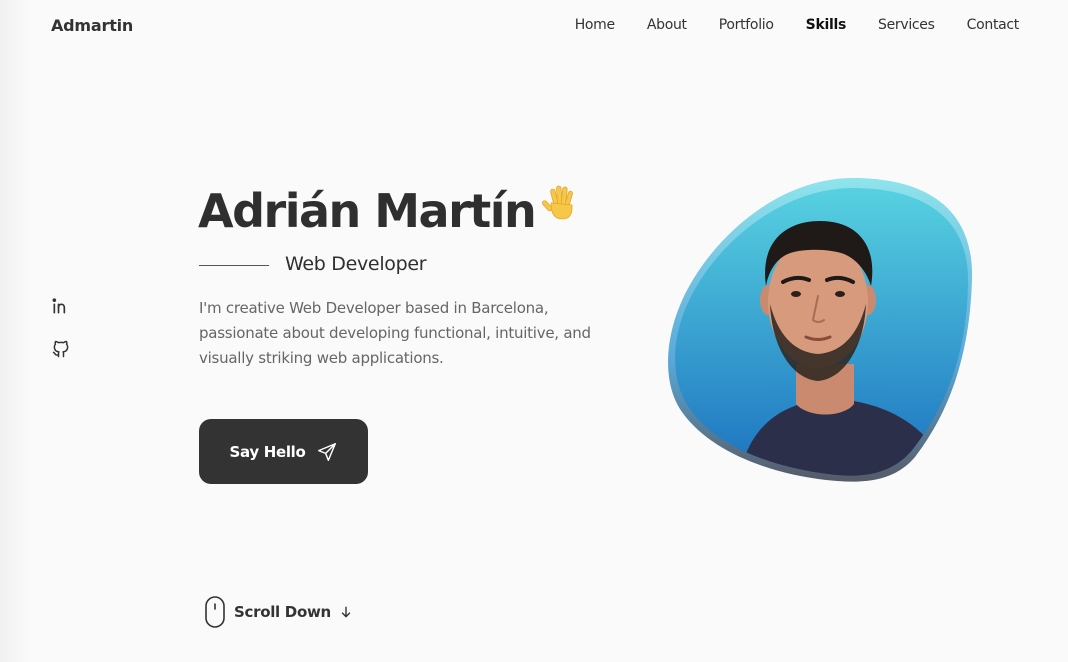  I want to click on social-links, so click(61, 327).